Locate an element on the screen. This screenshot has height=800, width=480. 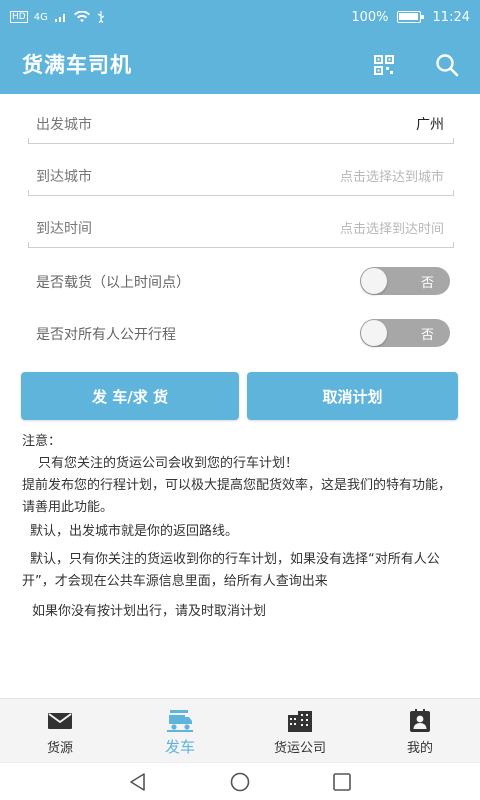
arrival-city-placeholder: 点击选择达到城市 is located at coordinates (391, 177).